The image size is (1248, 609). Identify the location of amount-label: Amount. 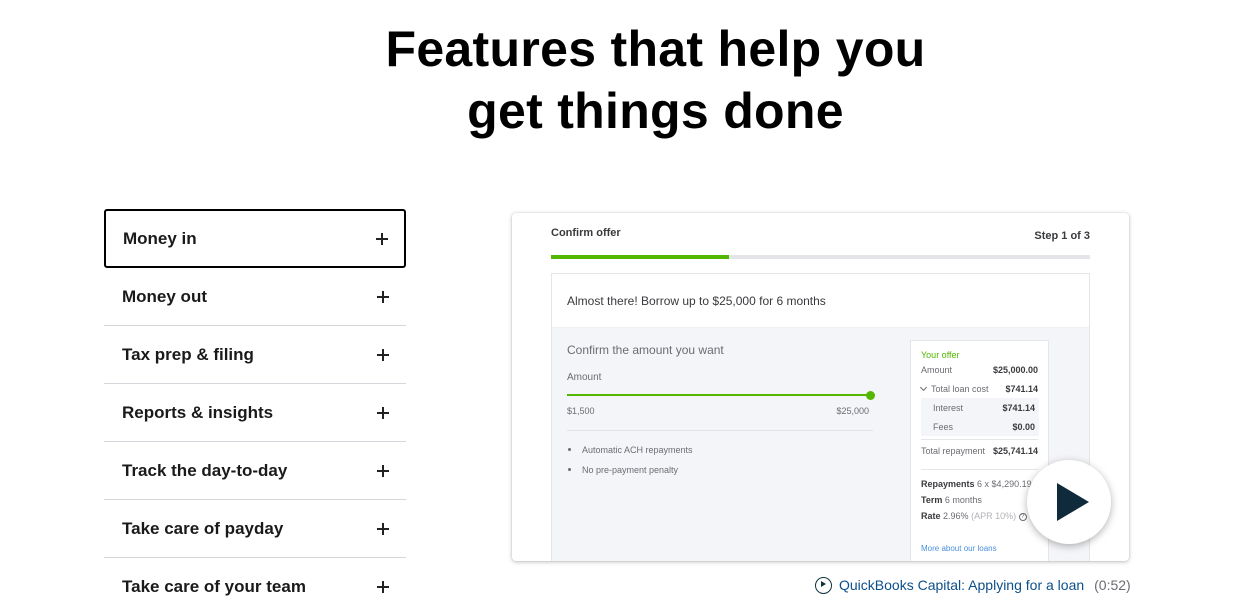
(584, 377).